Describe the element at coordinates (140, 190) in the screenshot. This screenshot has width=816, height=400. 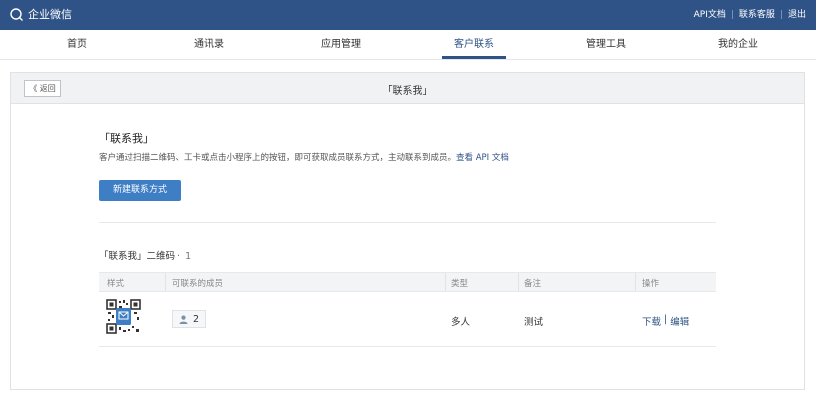
I see `create-contact-button: 新建联系方式` at that location.